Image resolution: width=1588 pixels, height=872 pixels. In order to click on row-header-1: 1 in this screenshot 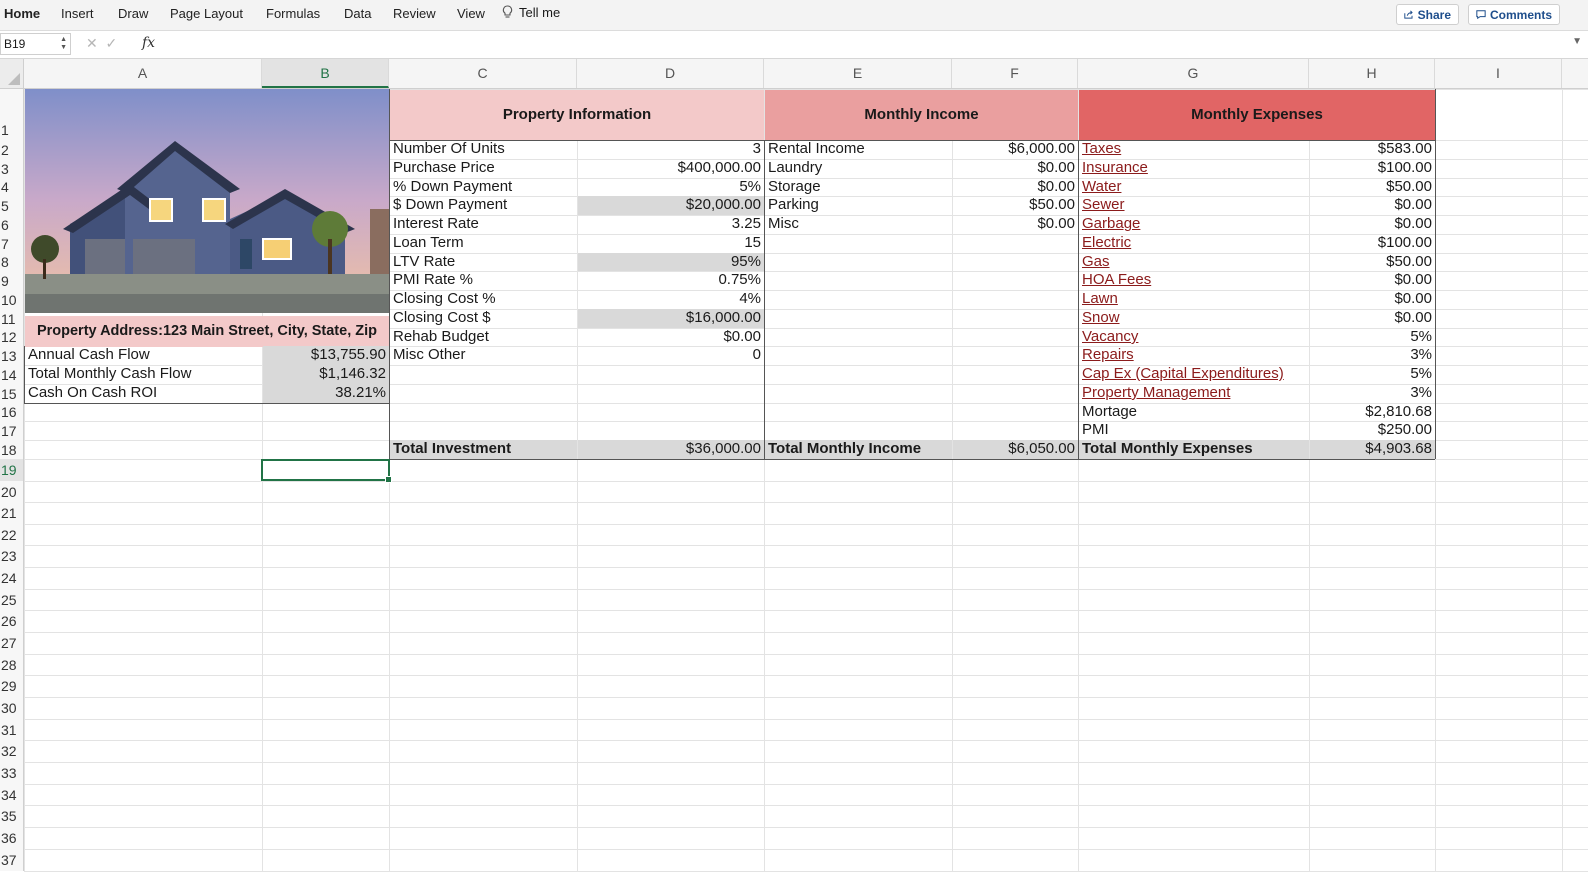, I will do `click(12, 114)`.